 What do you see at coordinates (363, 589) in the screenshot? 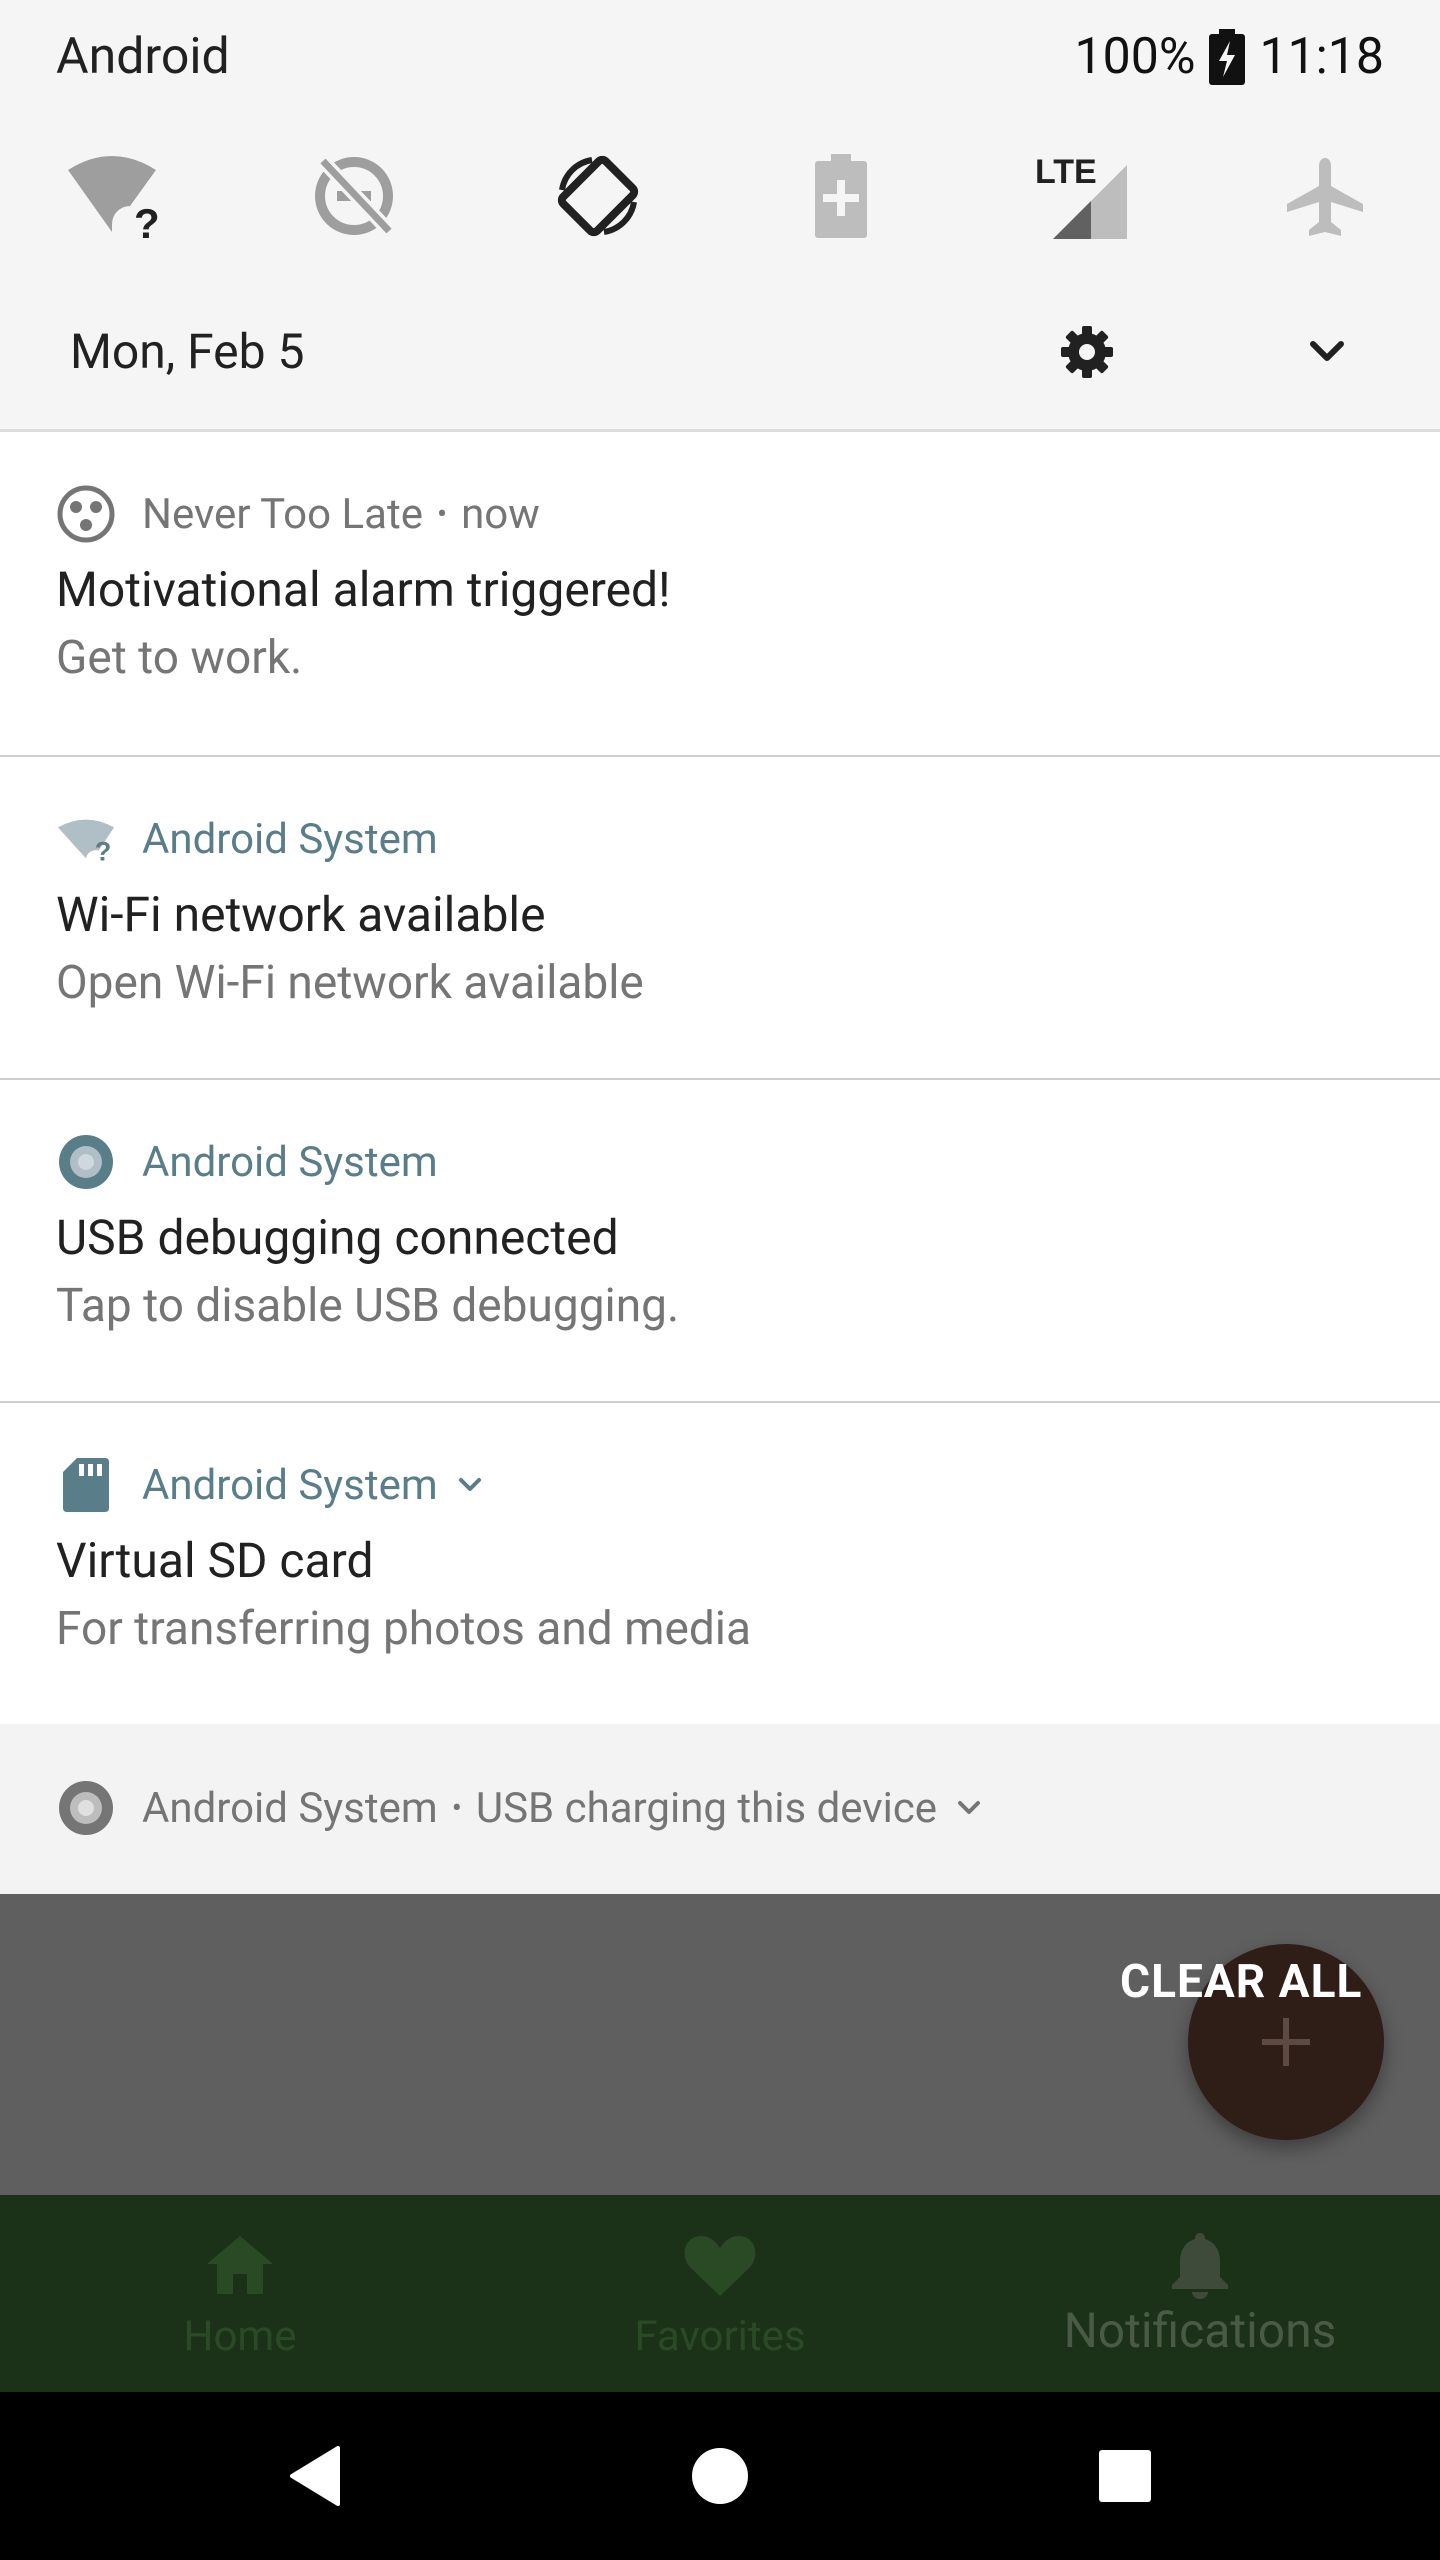
I see `notification-title: Motivational alarm triggered!` at bounding box center [363, 589].